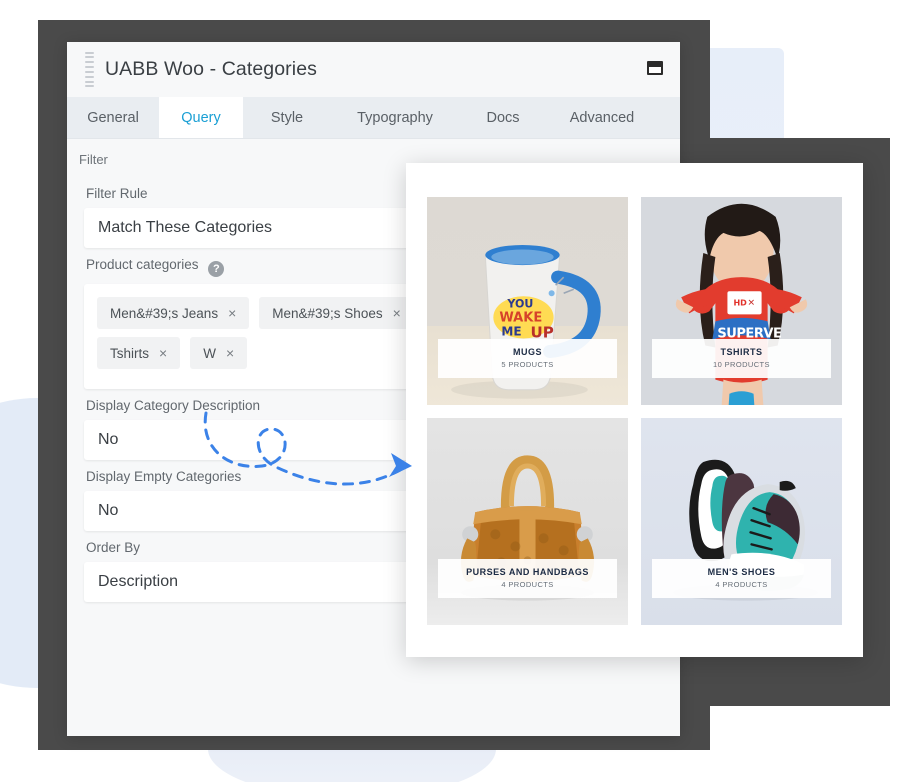 This screenshot has width=900, height=782. I want to click on chip-label: Men&#39;s Jeans, so click(164, 313).